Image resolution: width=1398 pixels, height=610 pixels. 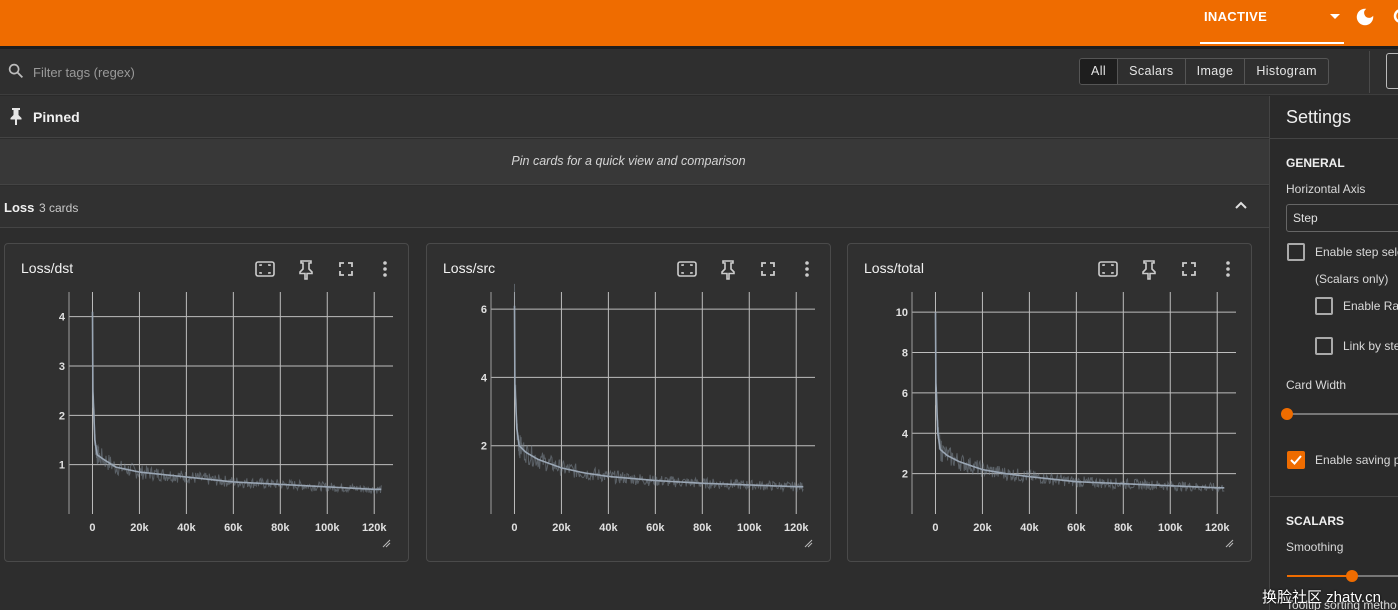 I want to click on checkmark-icon, so click(x=1296, y=460).